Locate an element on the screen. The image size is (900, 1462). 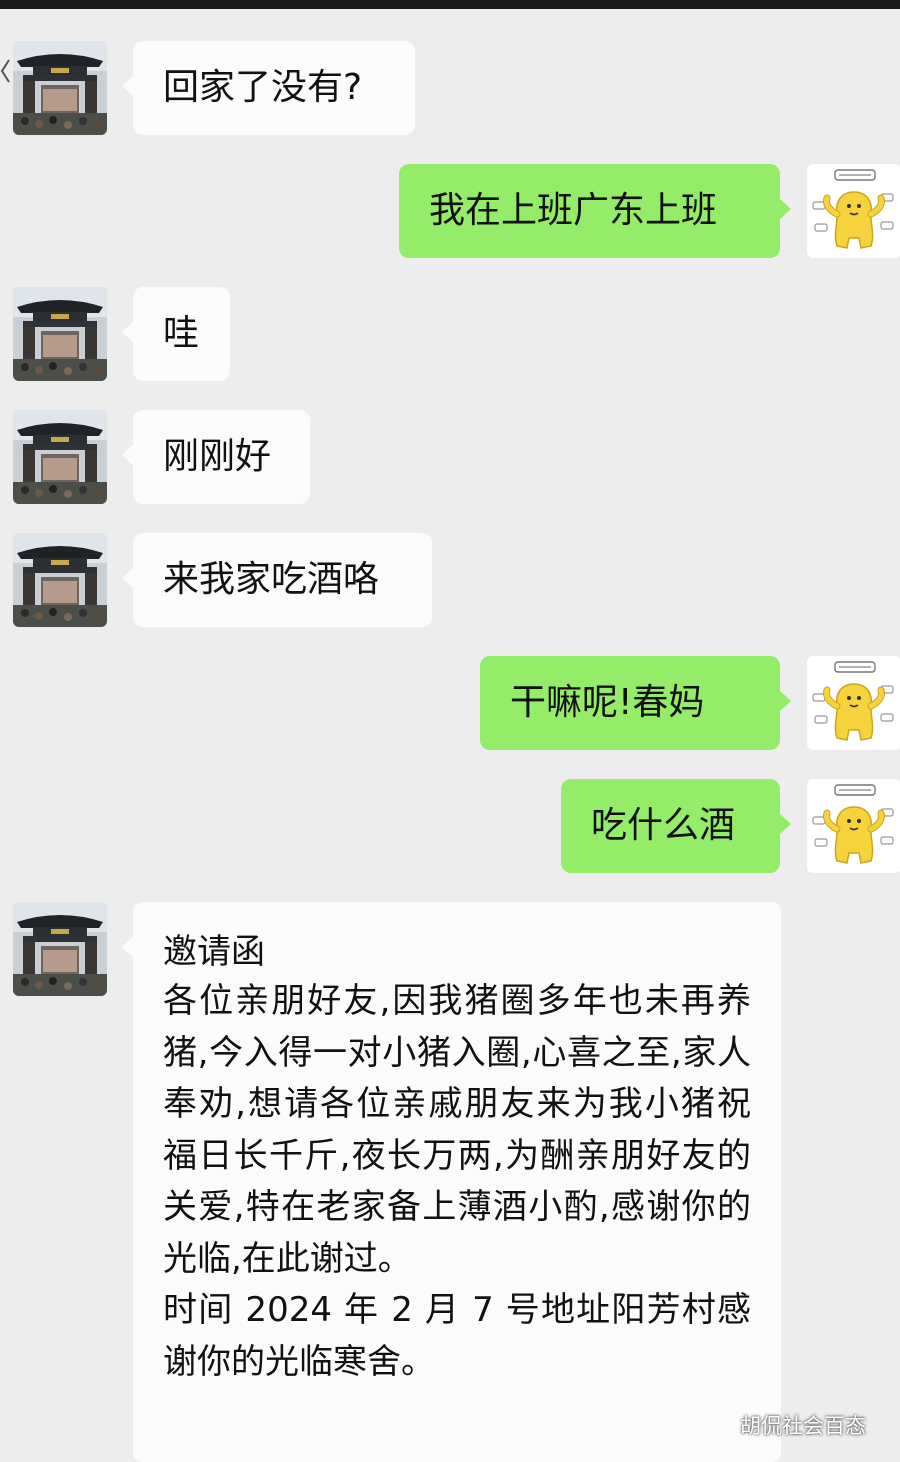
message-text: 干嘛呢!春妈 is located at coordinates (607, 702).